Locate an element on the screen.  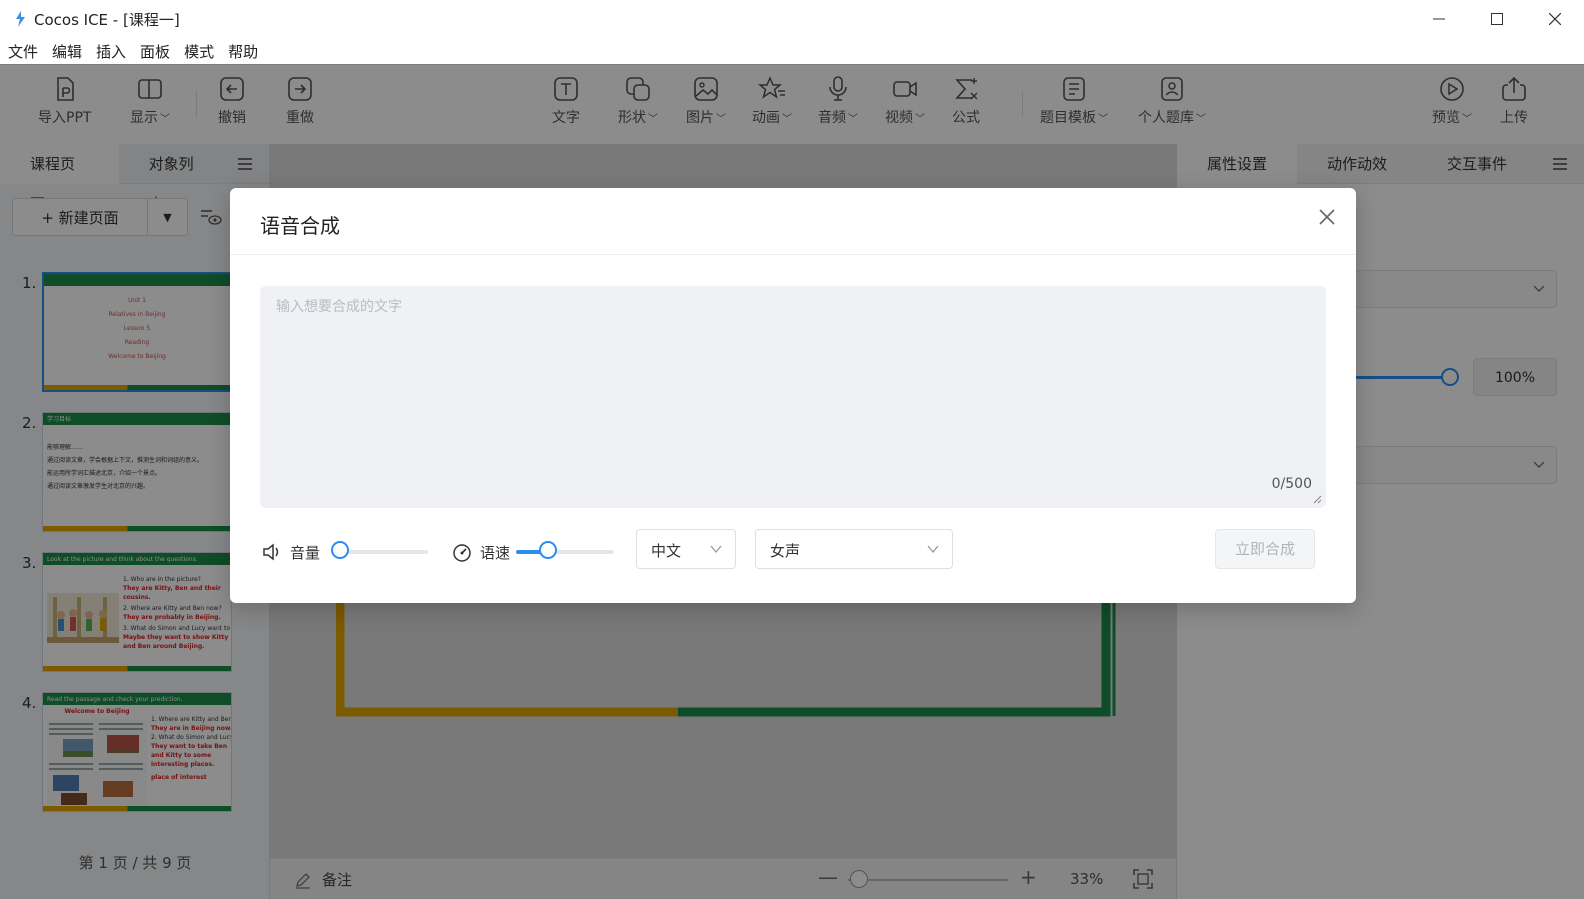
menu-edit: 编辑 is located at coordinates (67, 51).